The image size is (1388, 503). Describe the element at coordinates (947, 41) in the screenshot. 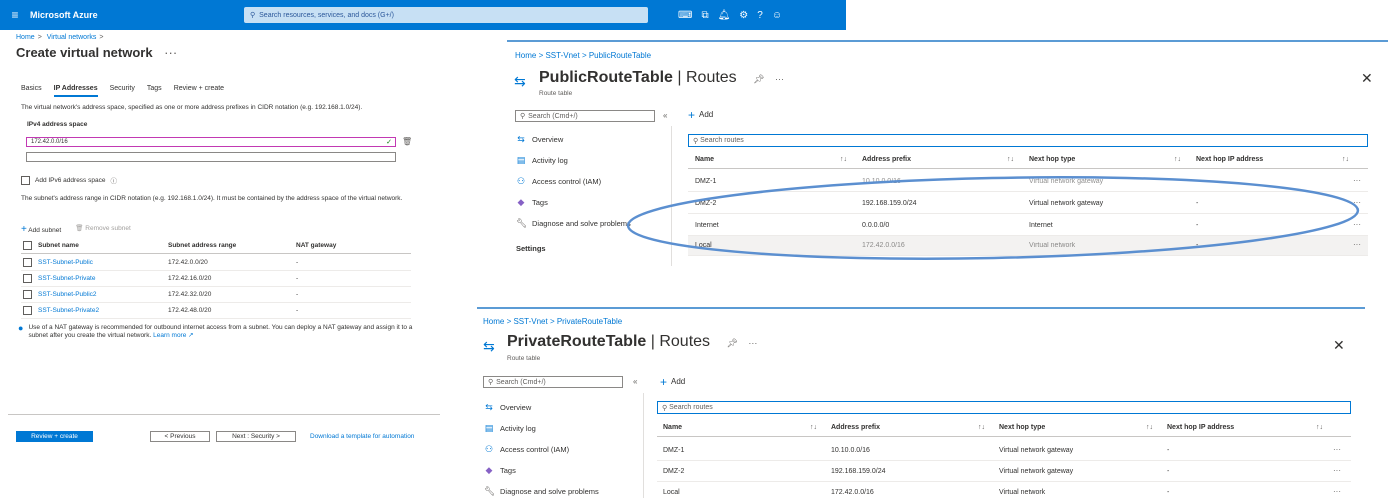

I see `panel-top-border` at that location.